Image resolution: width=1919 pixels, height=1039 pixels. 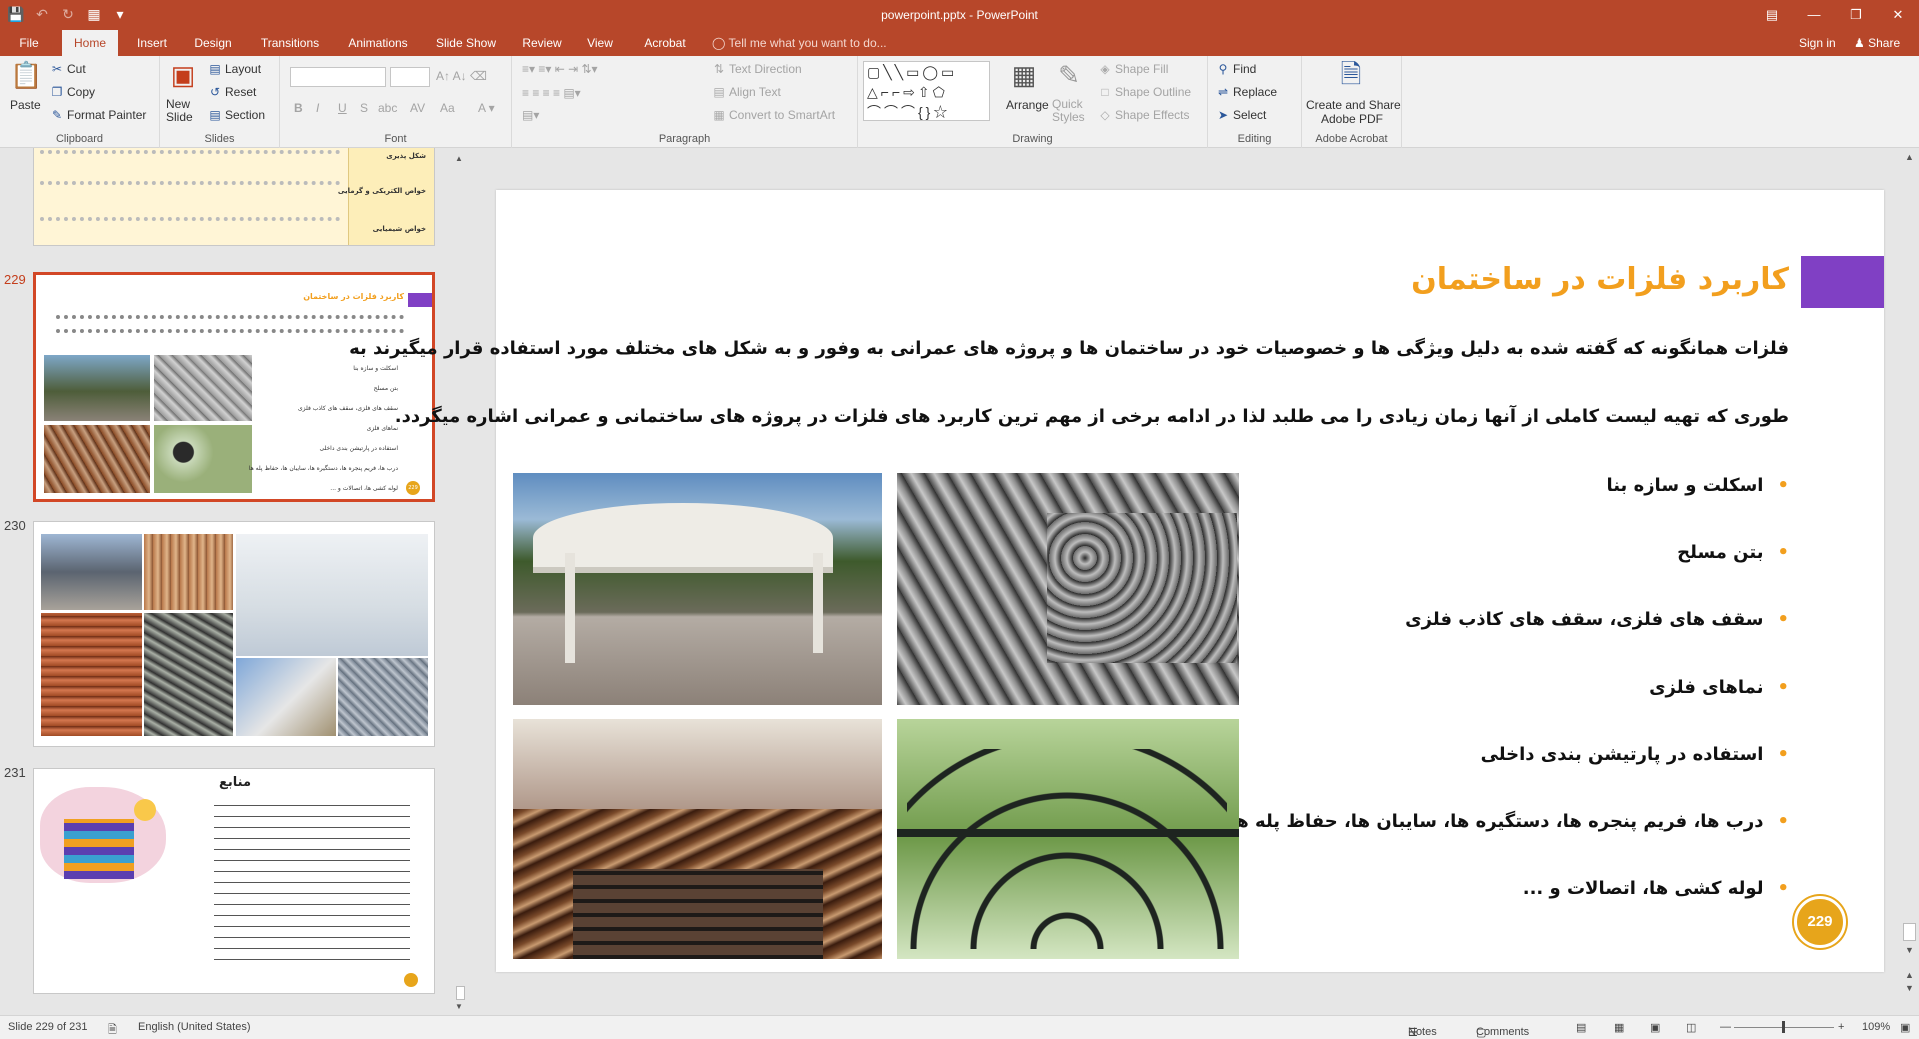 What do you see at coordinates (466, 43) in the screenshot?
I see `tab-slide-show: Slide Show` at bounding box center [466, 43].